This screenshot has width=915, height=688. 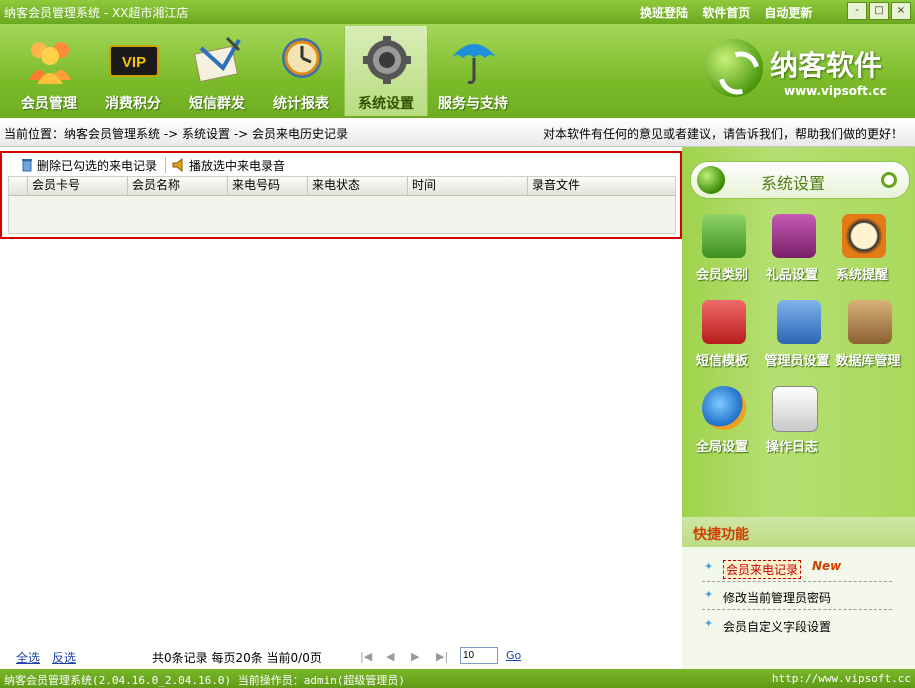 I want to click on window-controls: - □ ×, so click(x=879, y=11).